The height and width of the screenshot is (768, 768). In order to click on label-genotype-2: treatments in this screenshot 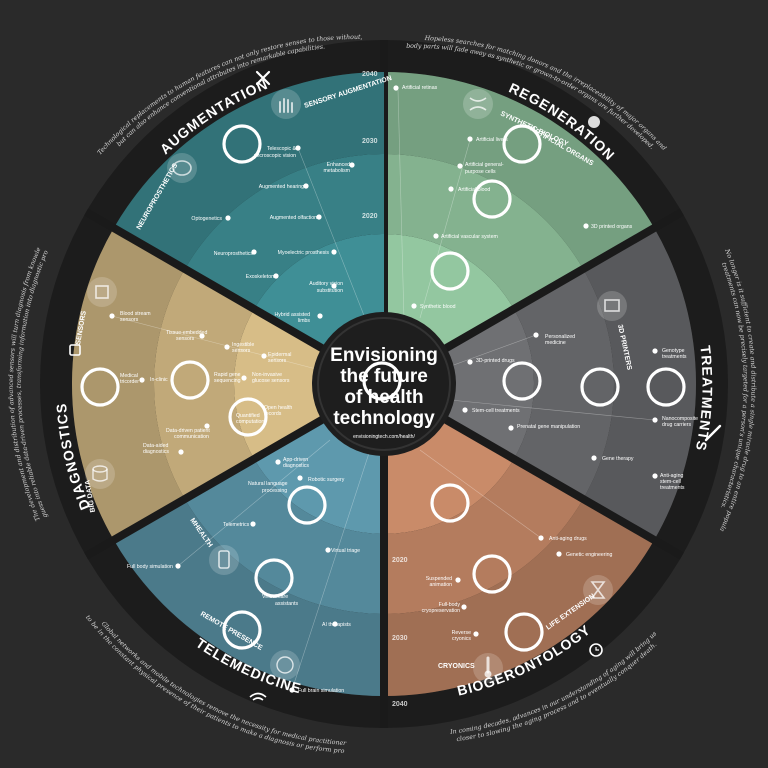, I will do `click(674, 357)`.